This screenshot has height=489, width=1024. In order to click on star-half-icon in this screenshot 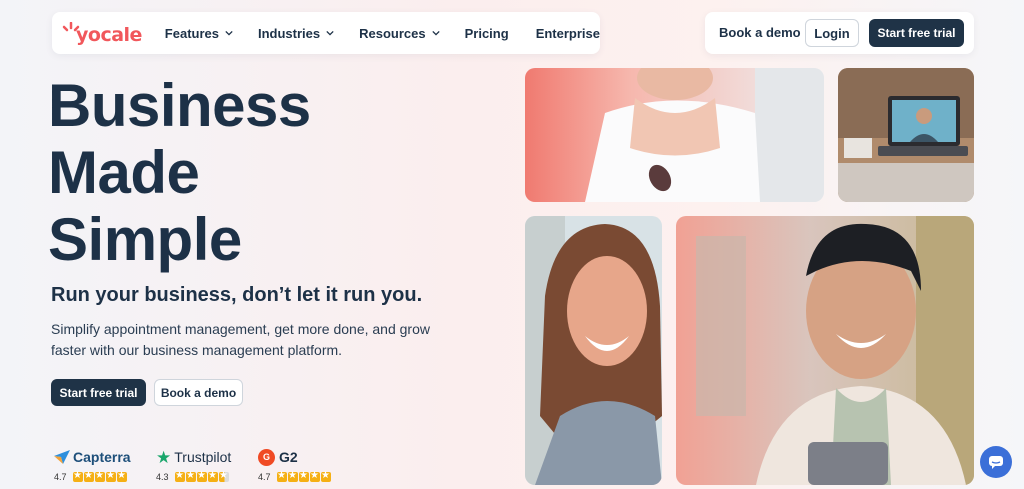, I will do `click(223, 476)`.